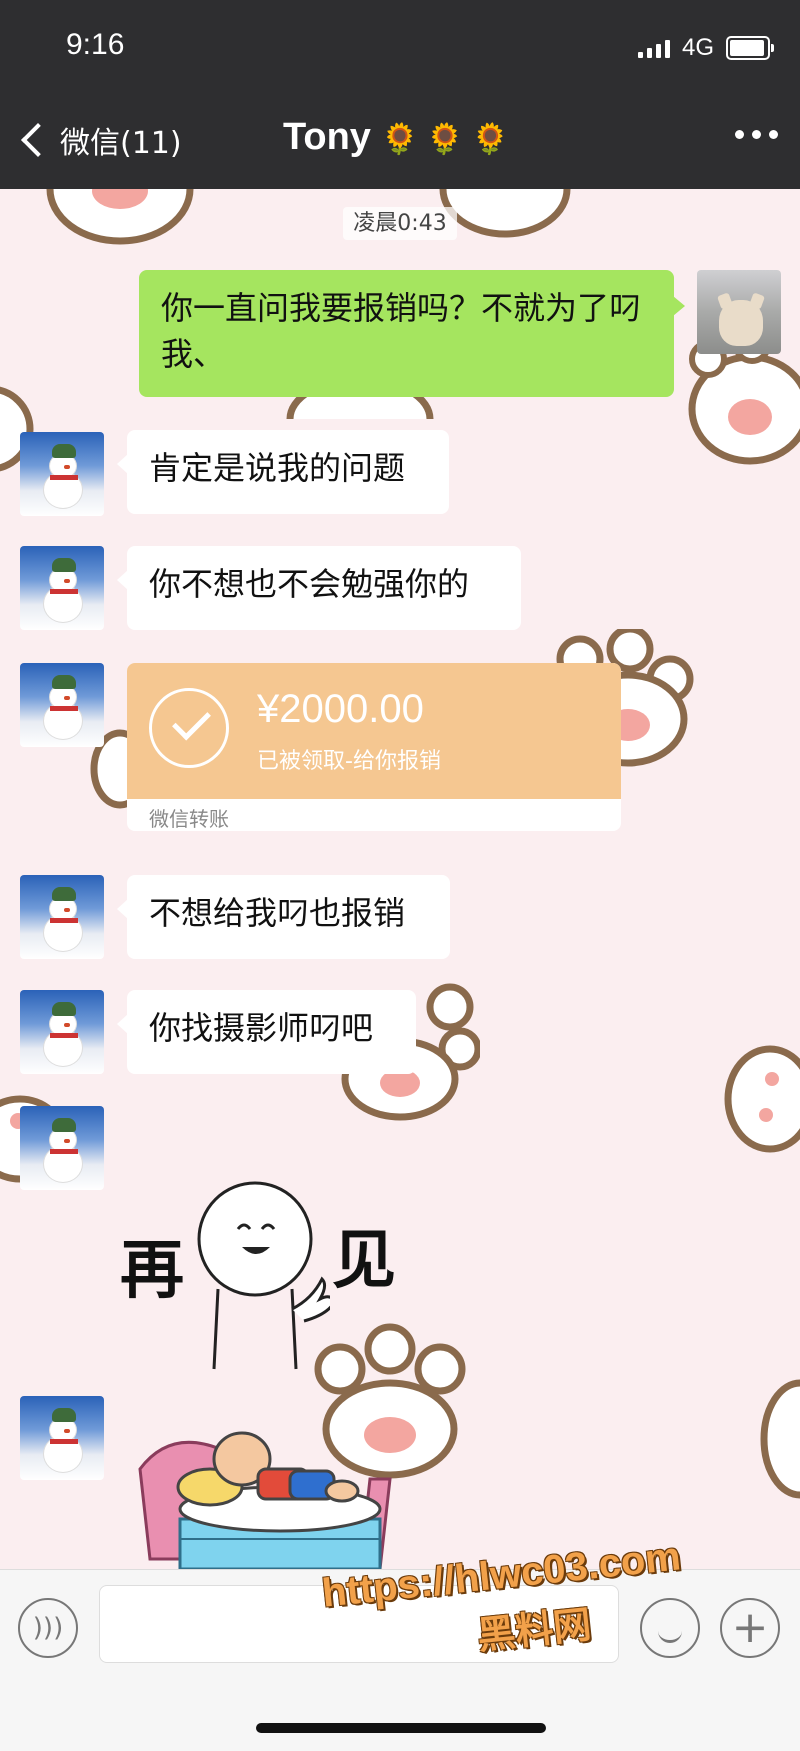 This screenshot has width=800, height=1751. I want to click on wechat-transfer-card: ¥2000.00 已被领取-给你报销 微信转账, so click(374, 747).